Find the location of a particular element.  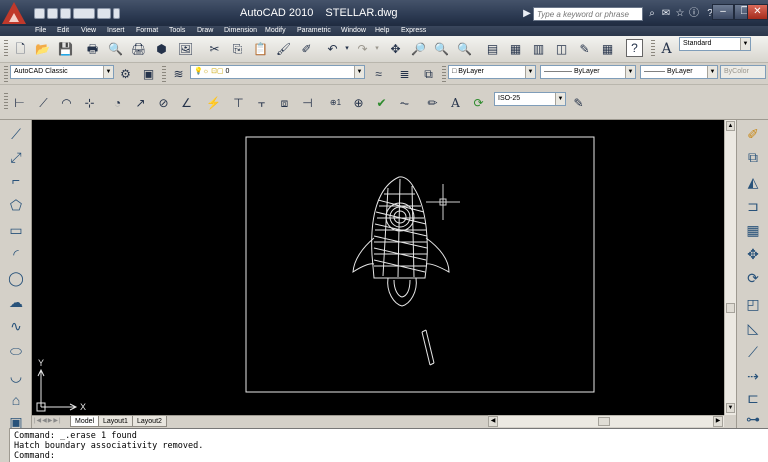

revision-cloud-icon: ☁ is located at coordinates (16, 302).